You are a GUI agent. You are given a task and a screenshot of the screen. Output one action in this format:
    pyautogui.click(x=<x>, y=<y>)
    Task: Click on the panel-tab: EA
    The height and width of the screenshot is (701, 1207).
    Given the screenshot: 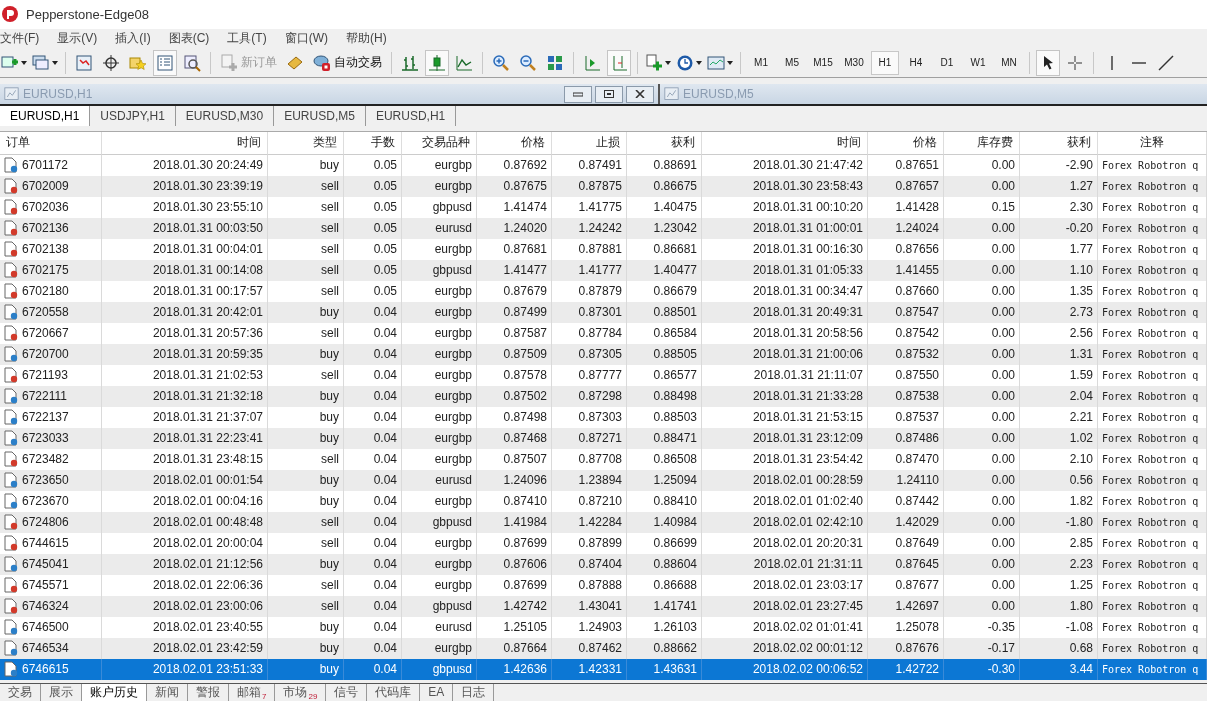 What is the action you would take?
    pyautogui.click(x=437, y=692)
    